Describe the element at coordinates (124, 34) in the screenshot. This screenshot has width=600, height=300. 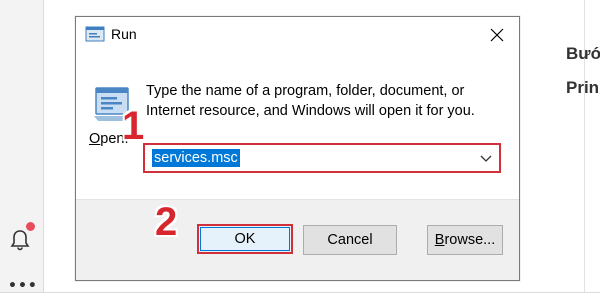
I see `dialog-title: Run` at that location.